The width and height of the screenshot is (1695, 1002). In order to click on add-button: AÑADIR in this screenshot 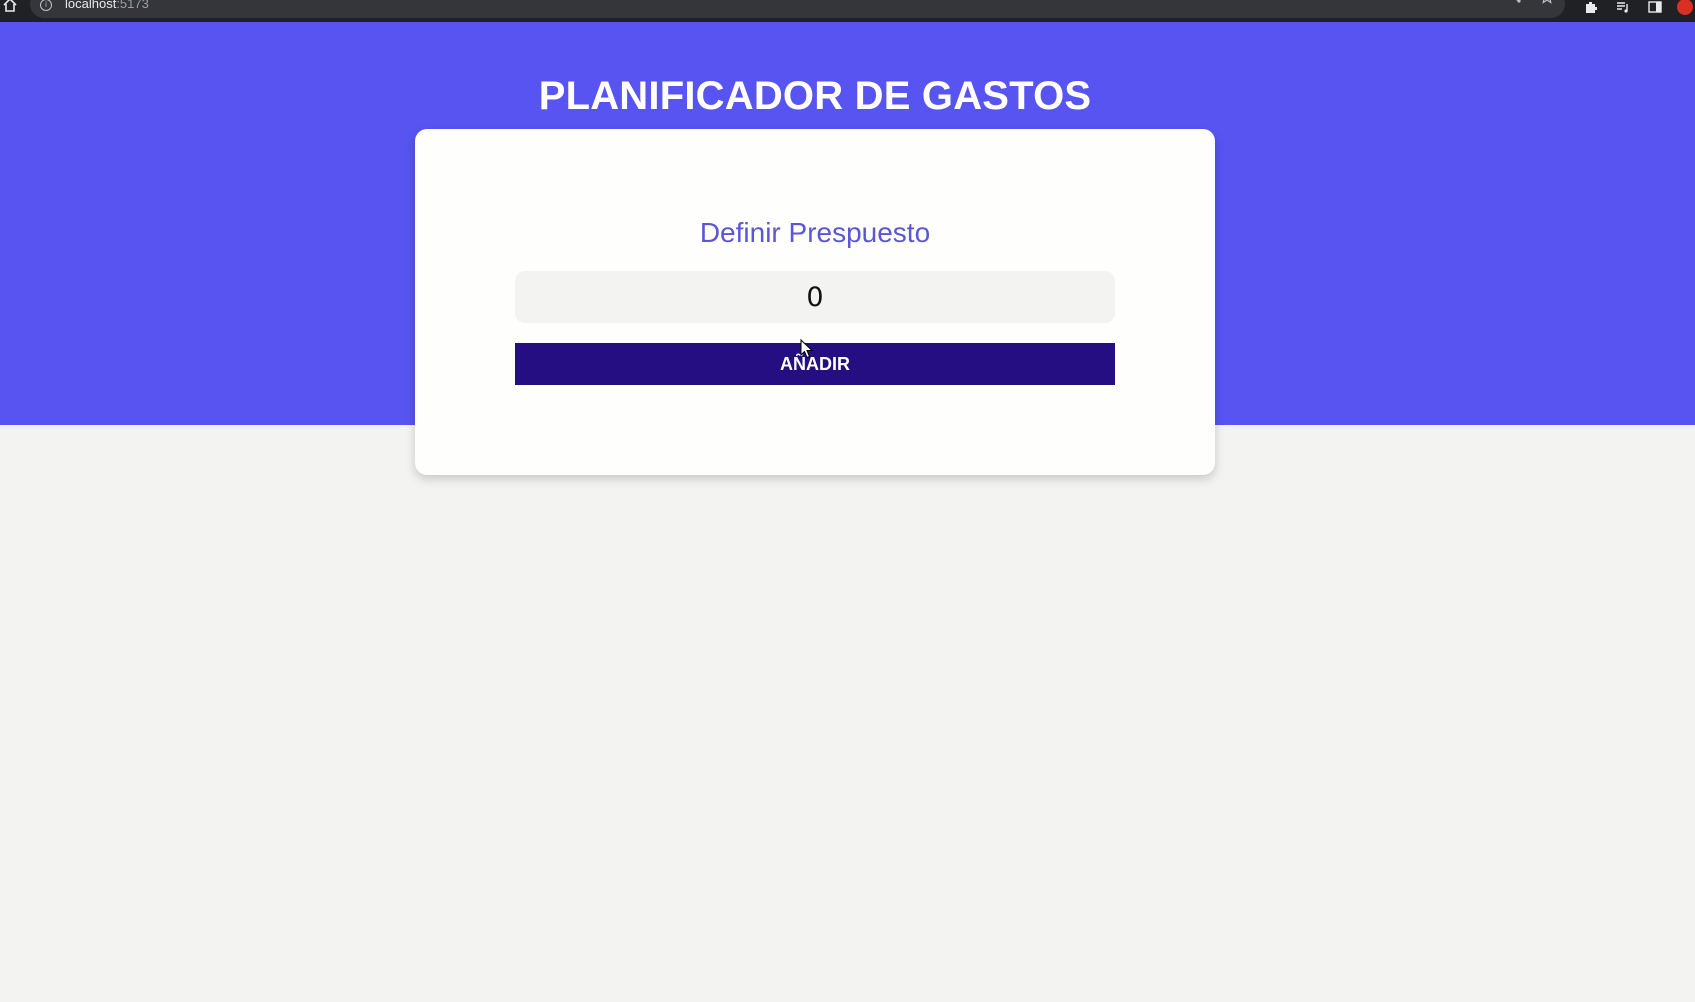, I will do `click(815, 364)`.